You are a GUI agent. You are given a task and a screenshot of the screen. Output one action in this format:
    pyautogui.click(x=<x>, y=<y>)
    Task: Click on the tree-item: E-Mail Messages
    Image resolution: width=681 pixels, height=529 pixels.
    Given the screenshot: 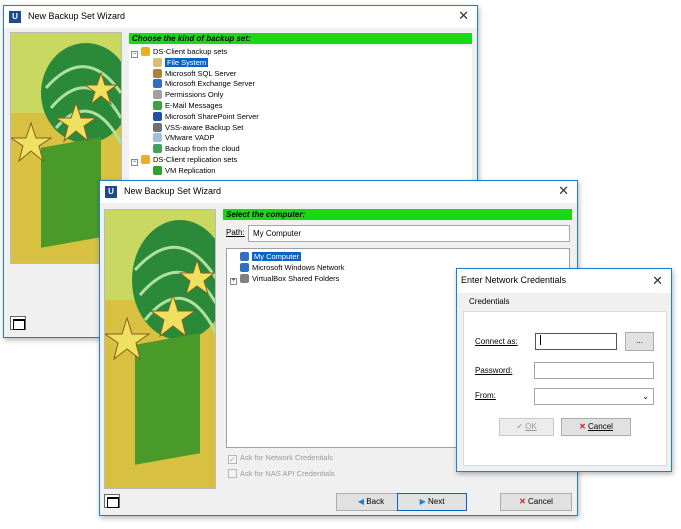 What is the action you would take?
    pyautogui.click(x=188, y=105)
    